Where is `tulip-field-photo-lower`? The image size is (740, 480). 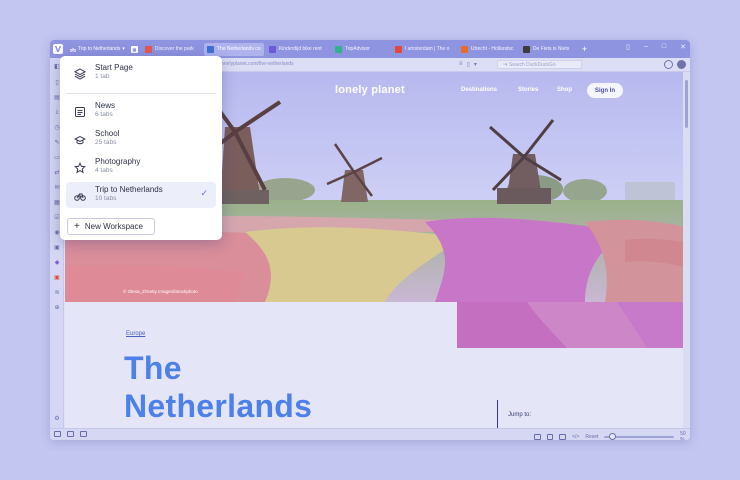
tulip-field-photo-lower is located at coordinates (570, 325).